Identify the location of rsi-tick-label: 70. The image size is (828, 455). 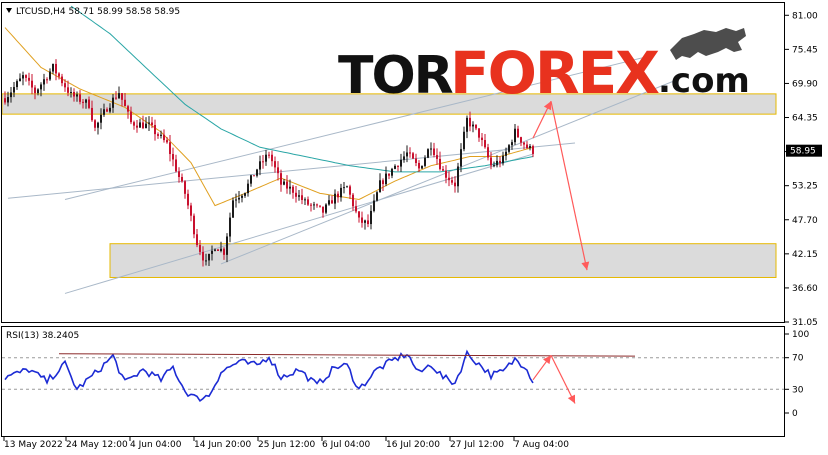
(798, 359).